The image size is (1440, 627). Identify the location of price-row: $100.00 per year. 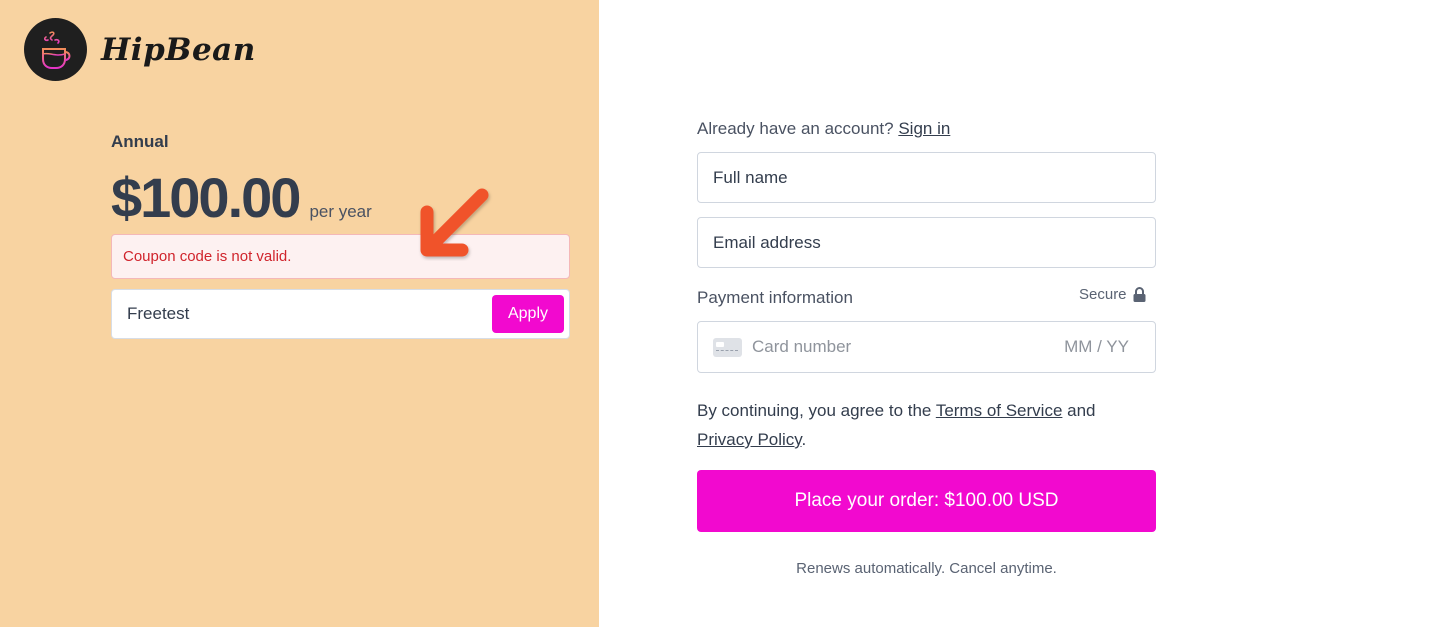
(241, 197).